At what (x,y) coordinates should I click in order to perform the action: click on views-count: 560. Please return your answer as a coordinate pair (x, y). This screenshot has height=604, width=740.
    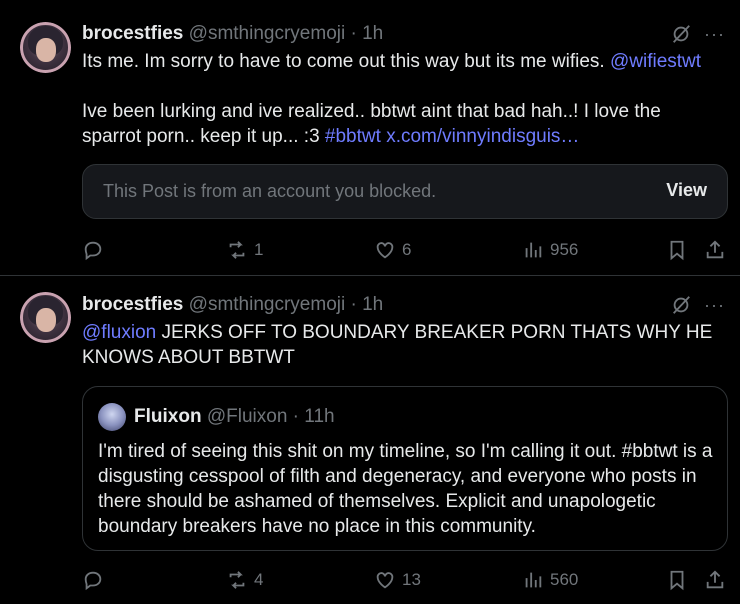
    Looking at the image, I should click on (564, 579).